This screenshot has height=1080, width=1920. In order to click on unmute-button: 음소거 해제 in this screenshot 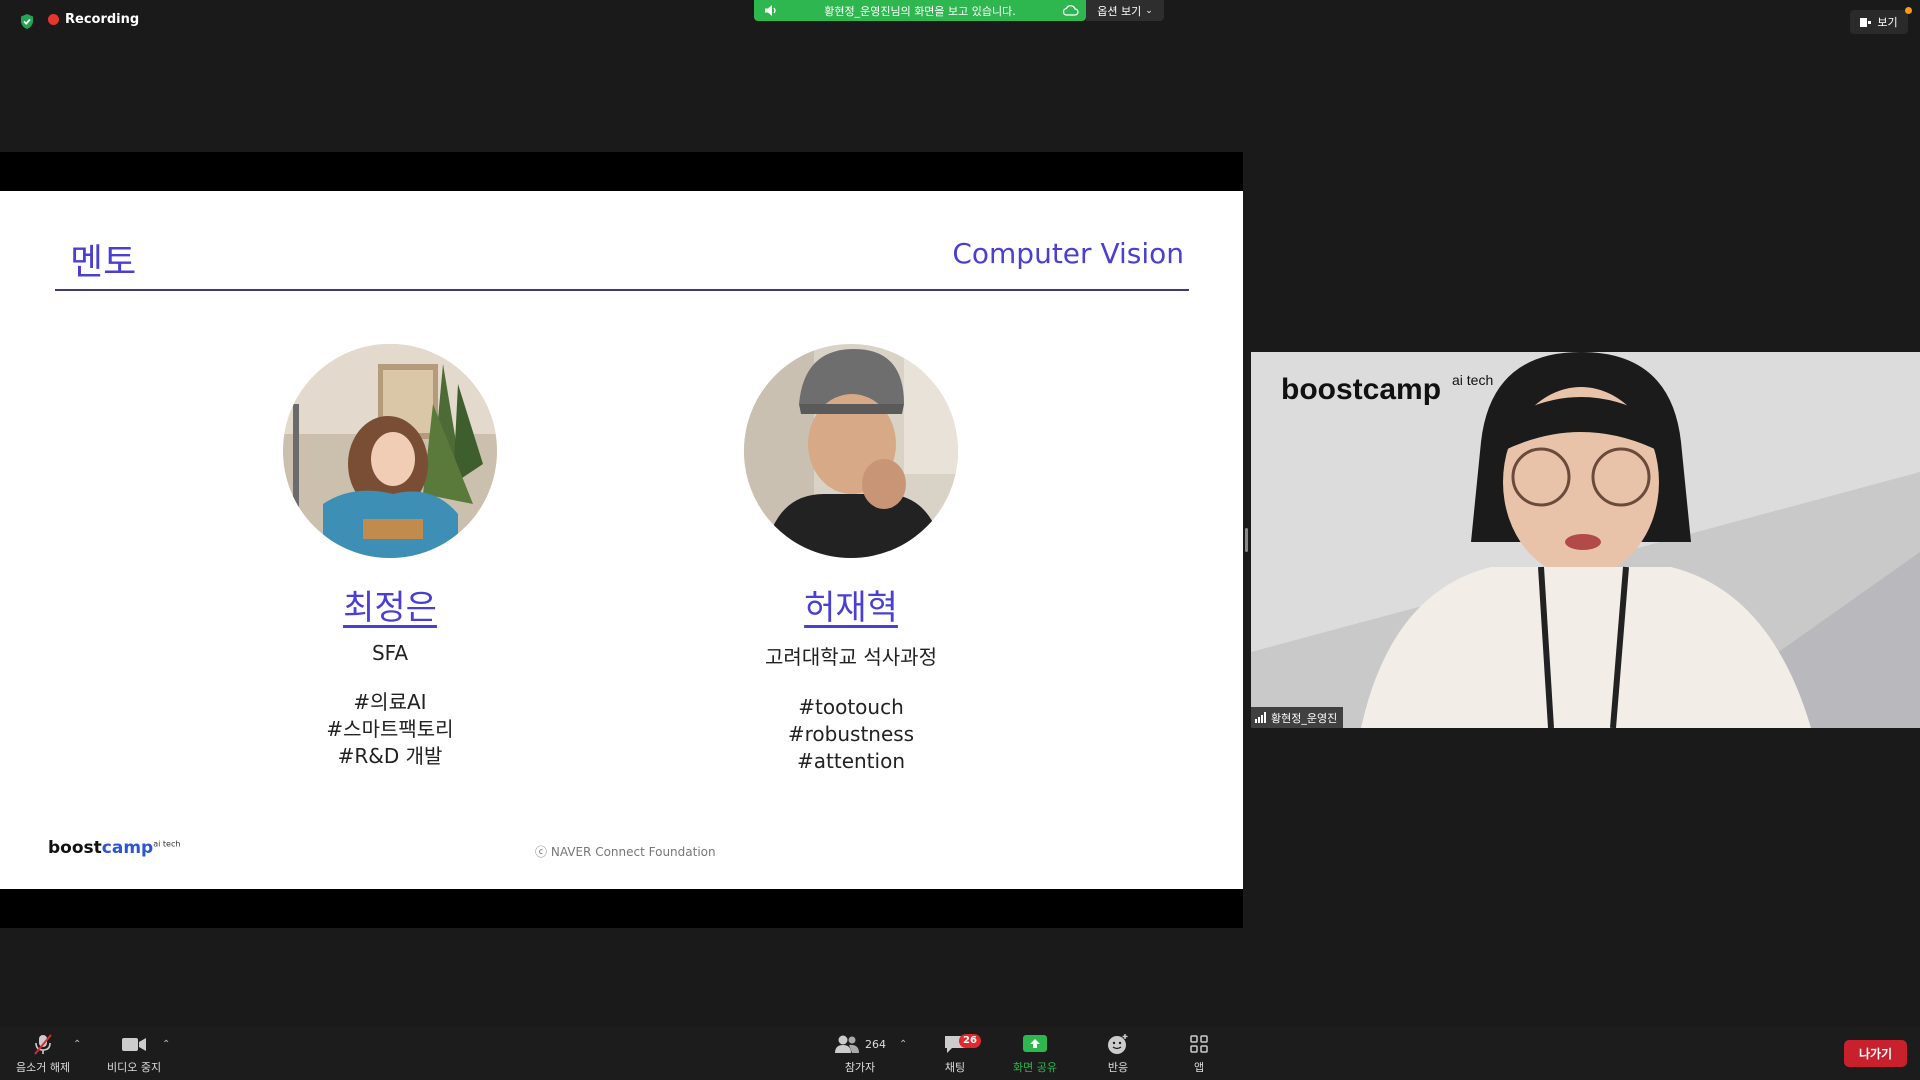, I will do `click(43, 1054)`.